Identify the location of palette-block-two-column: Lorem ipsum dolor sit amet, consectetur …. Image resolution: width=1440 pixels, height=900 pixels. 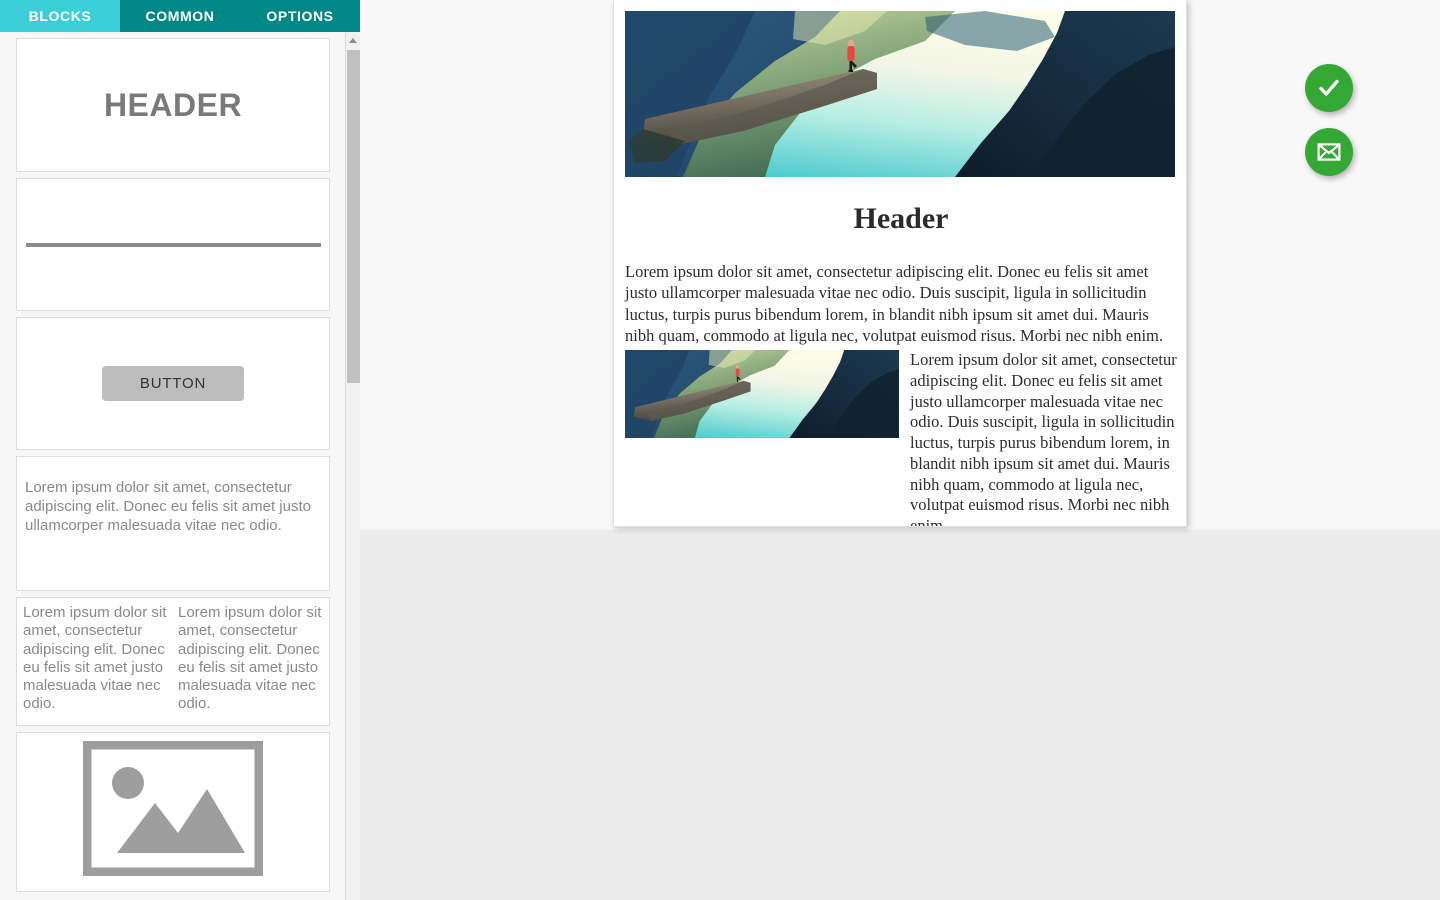
(173, 661).